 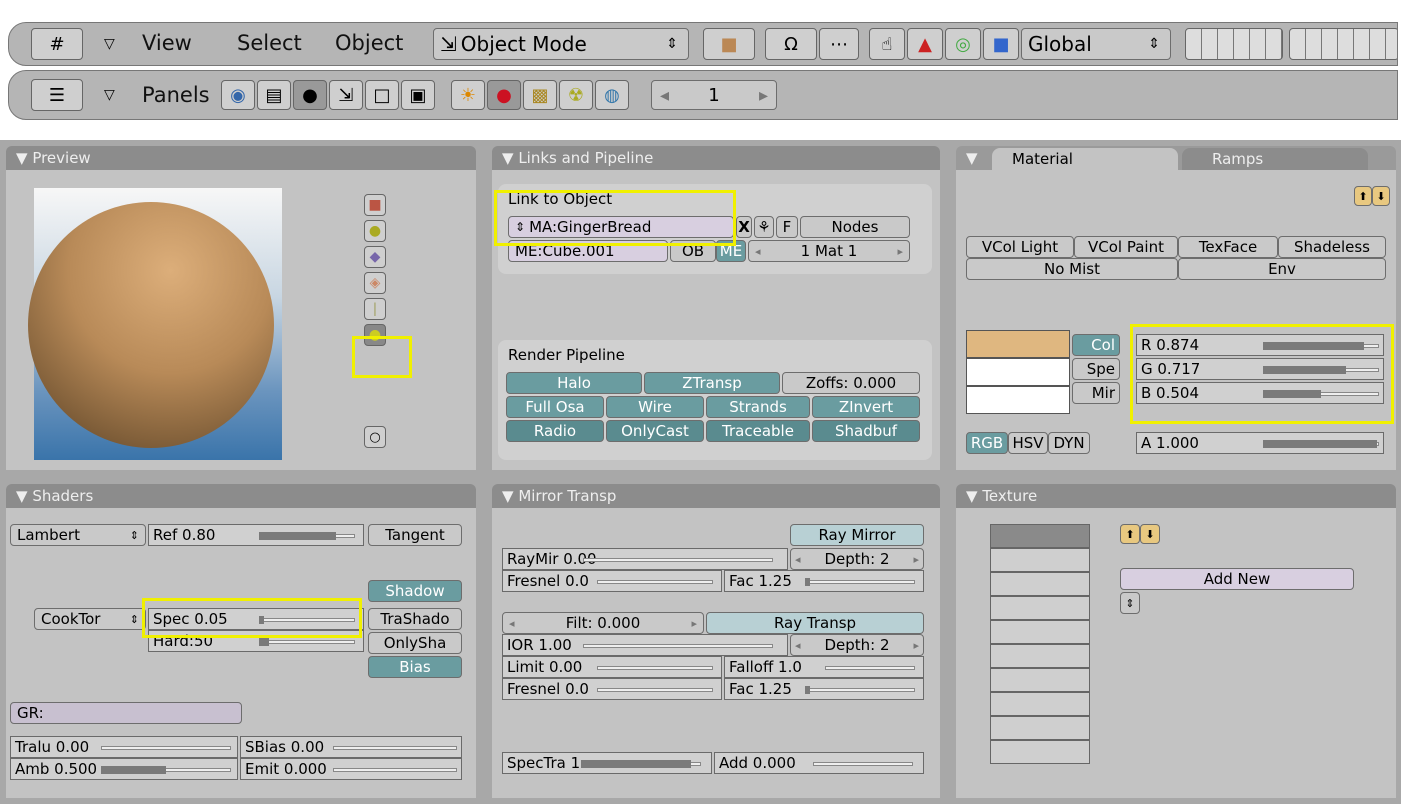 What do you see at coordinates (866, 431) in the screenshot?
I see `shadbuf-toggle: Shadbuf` at bounding box center [866, 431].